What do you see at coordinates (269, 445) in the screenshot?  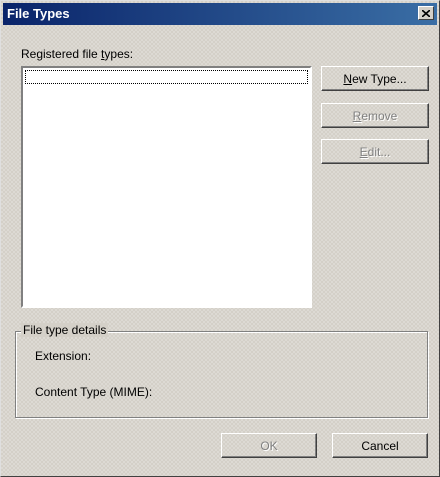 I see `ok-button: OK` at bounding box center [269, 445].